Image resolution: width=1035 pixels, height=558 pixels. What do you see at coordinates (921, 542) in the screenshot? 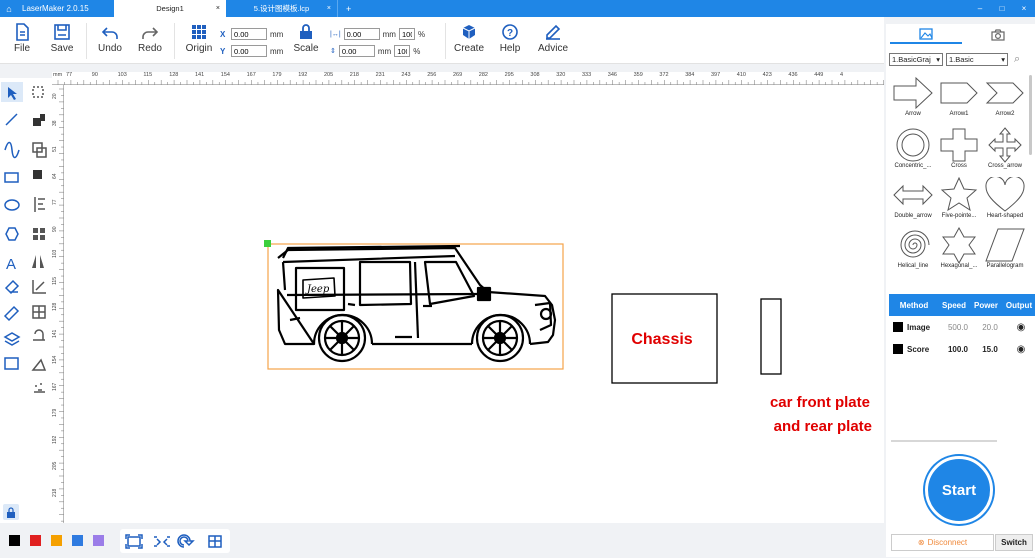
I see `disconnect-icon: ⊗` at bounding box center [921, 542].